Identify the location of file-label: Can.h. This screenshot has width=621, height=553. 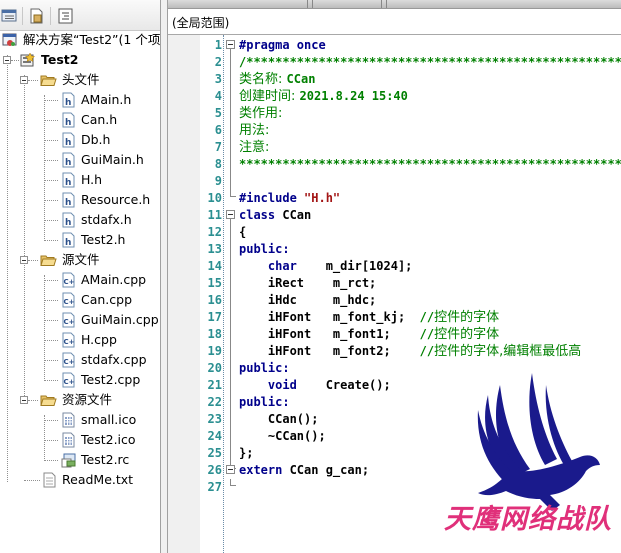
(99, 119).